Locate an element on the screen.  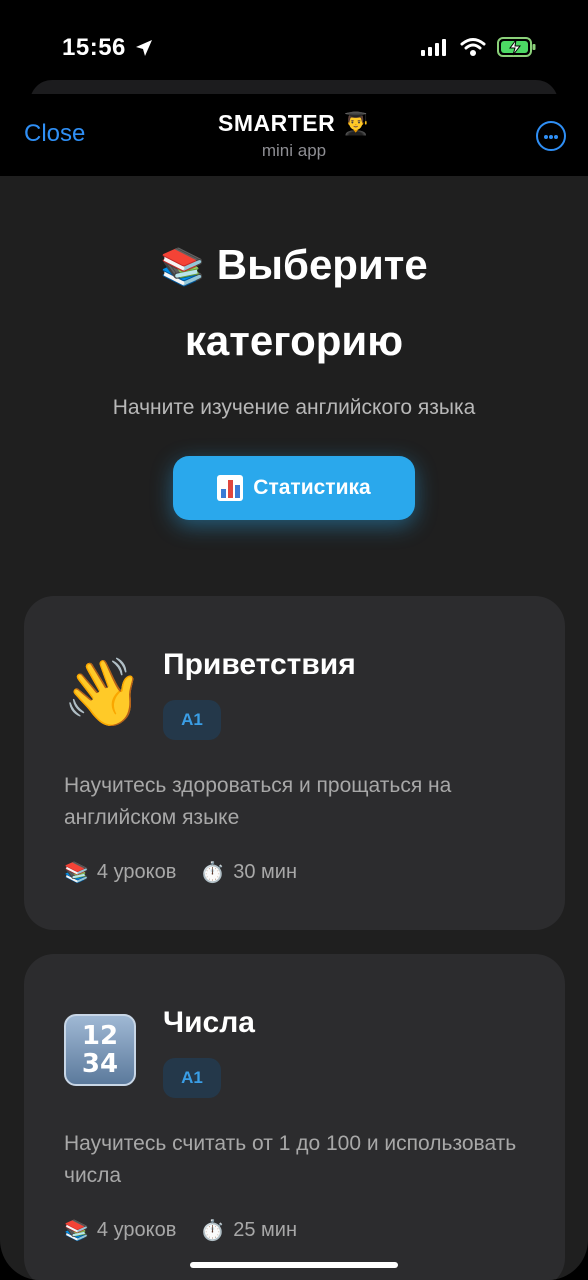
statistics-button: Статистика is located at coordinates (294, 488).